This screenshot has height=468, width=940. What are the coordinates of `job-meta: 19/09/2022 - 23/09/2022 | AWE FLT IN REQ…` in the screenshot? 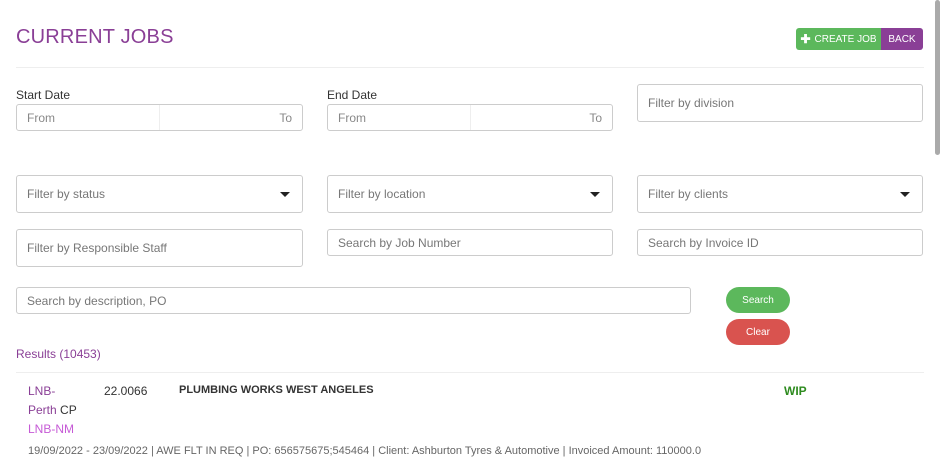 It's located at (365, 451).